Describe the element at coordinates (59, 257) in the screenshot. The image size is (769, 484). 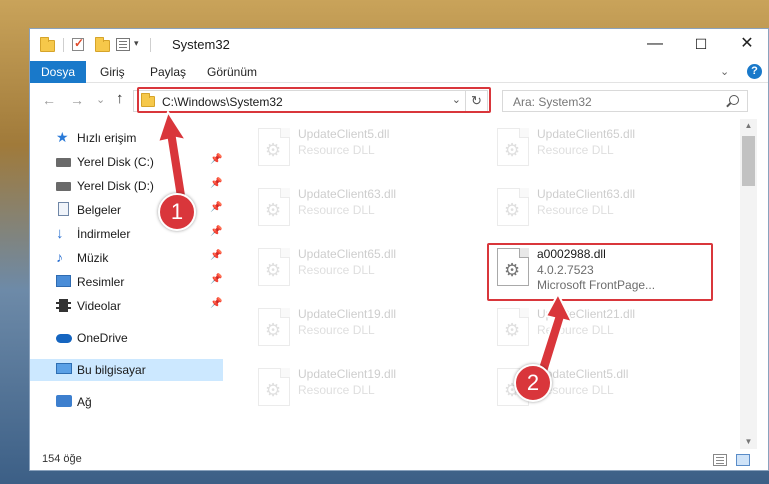
I see `music-icon: ♪` at that location.